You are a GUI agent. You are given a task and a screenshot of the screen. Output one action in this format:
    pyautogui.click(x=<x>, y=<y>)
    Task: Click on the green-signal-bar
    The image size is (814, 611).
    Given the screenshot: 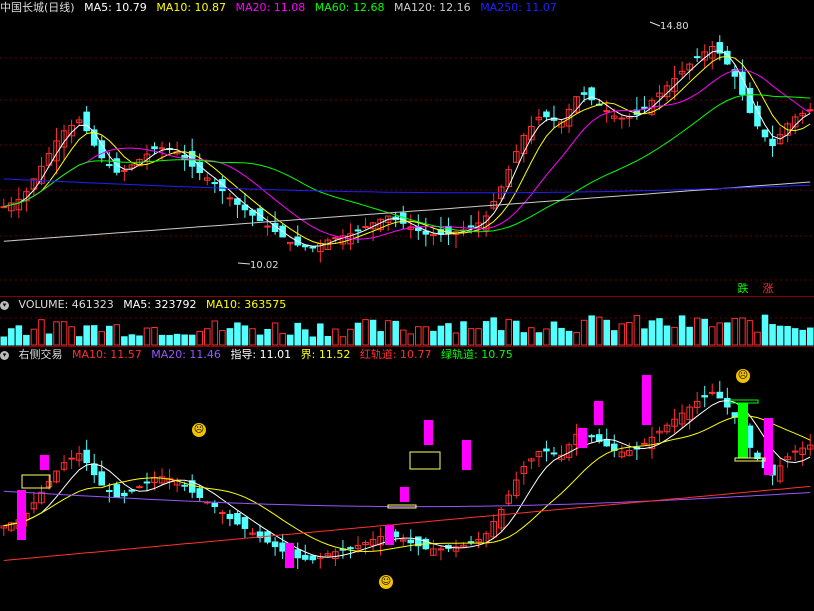 What is the action you would take?
    pyautogui.click(x=743, y=430)
    